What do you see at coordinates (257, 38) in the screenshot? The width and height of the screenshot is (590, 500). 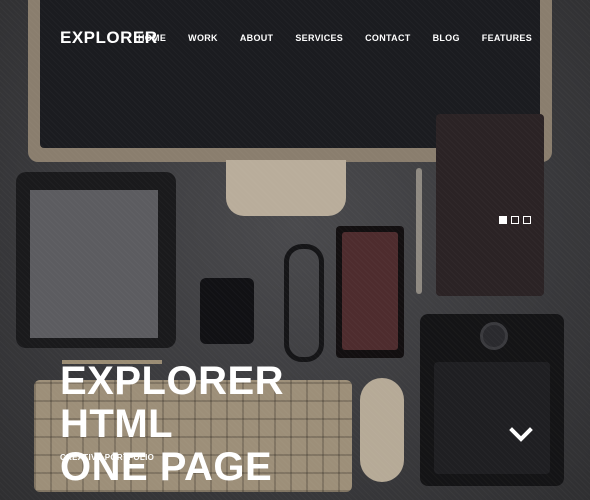 I see `nav-about: ABOUT` at bounding box center [257, 38].